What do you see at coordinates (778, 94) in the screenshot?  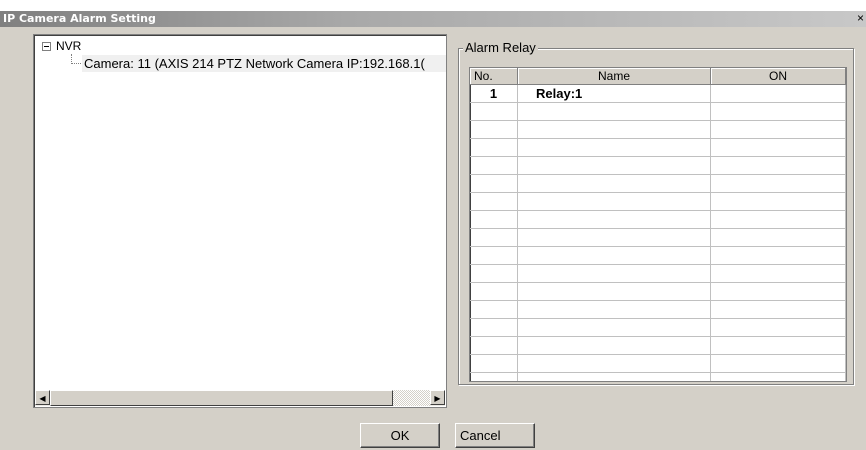 I see `cell-on` at bounding box center [778, 94].